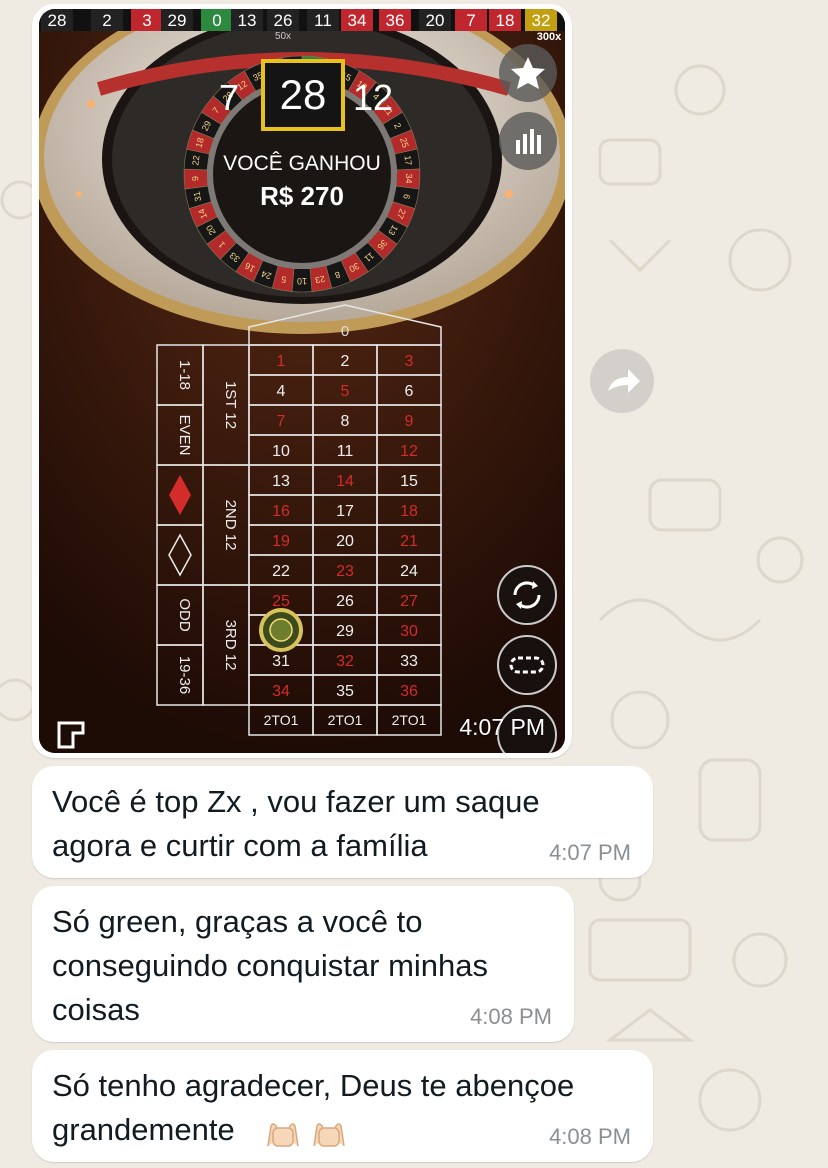 This screenshot has width=828, height=1168. Describe the element at coordinates (409, 481) in the screenshot. I see `cell-number: 15` at that location.